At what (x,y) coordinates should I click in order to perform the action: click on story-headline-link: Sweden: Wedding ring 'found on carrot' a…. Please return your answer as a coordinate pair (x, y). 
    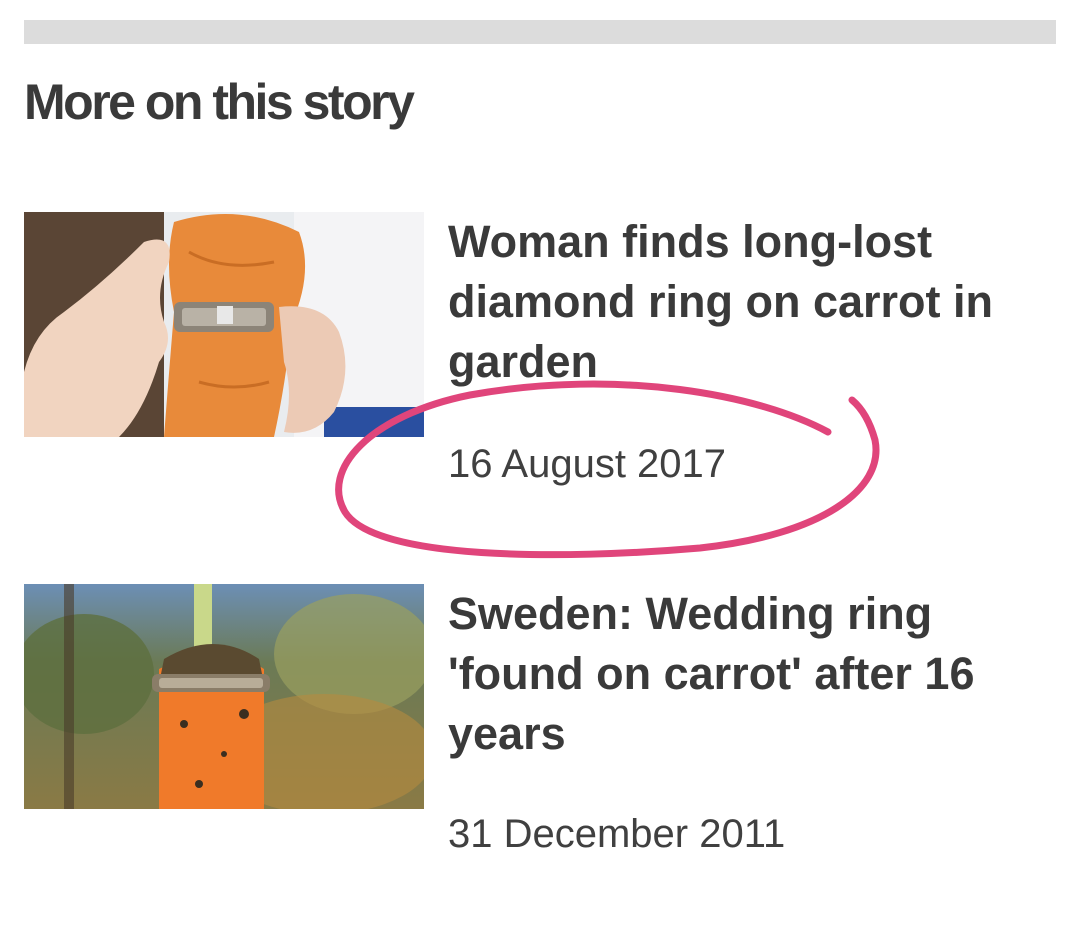
    Looking at the image, I should click on (738, 674).